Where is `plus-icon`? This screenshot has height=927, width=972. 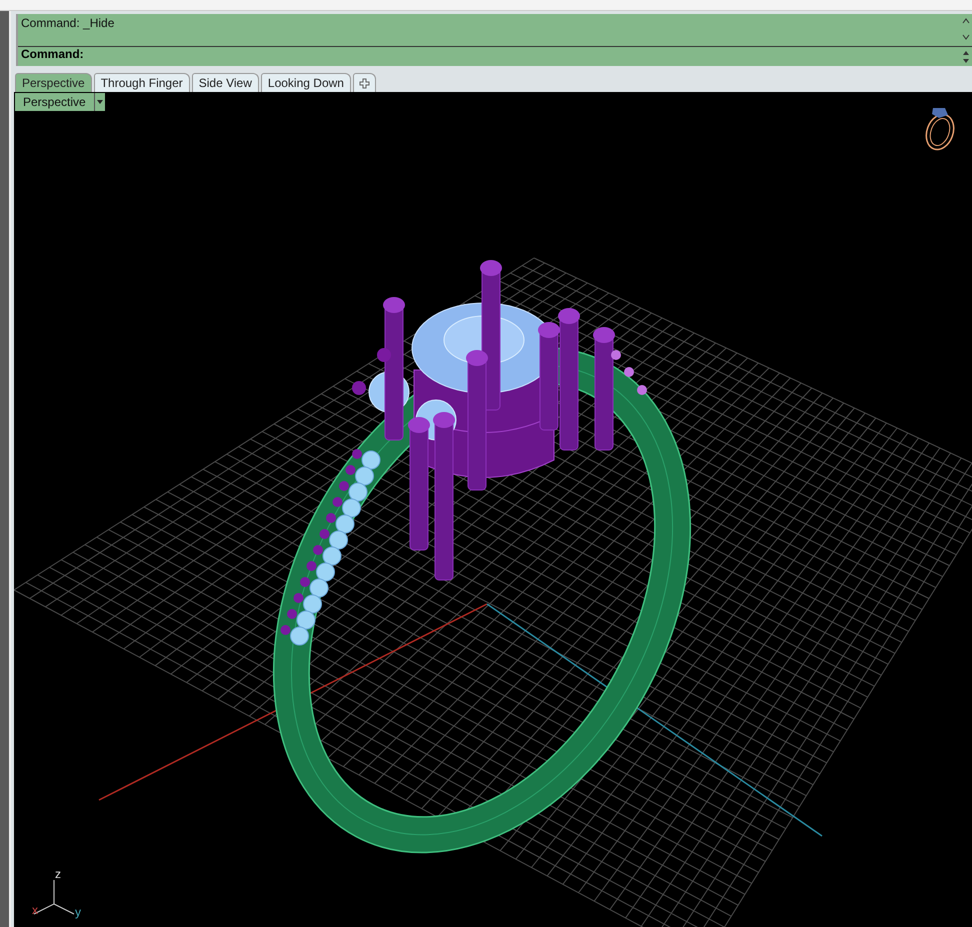
plus-icon is located at coordinates (364, 83).